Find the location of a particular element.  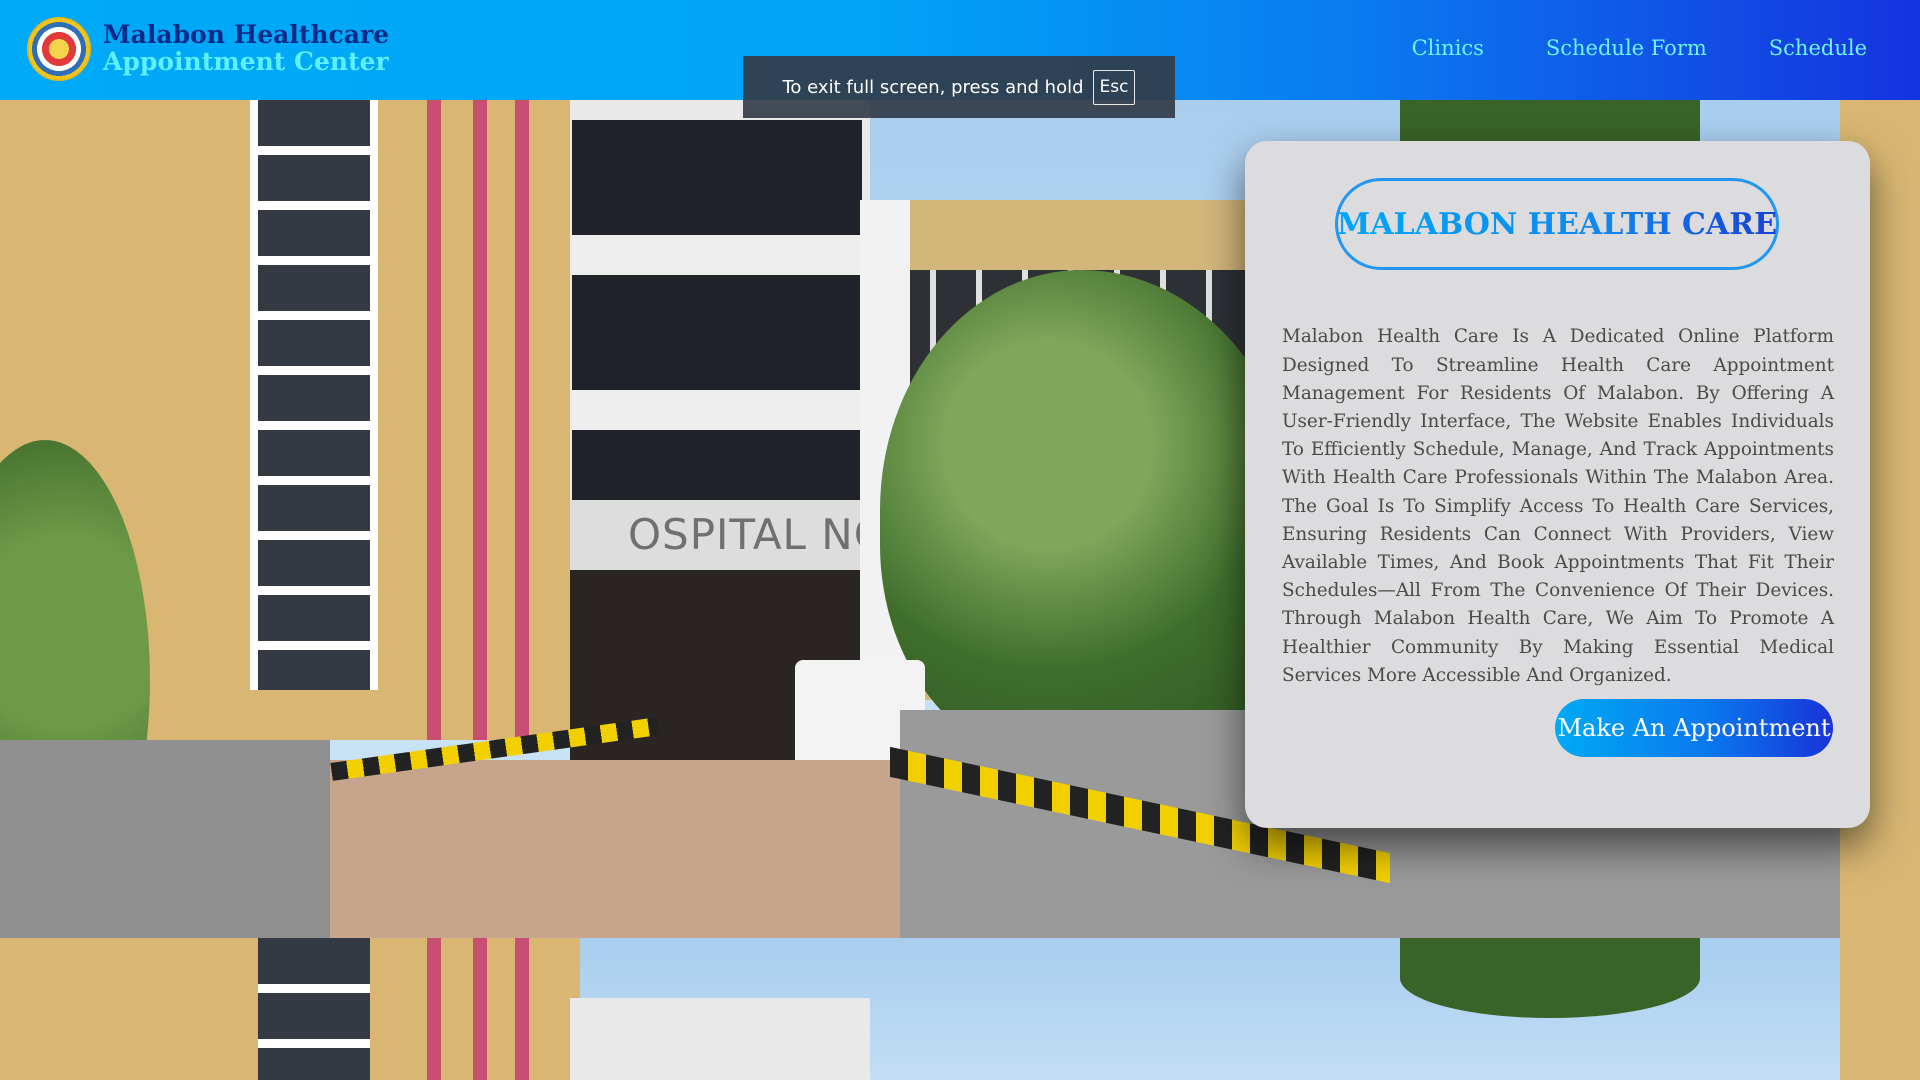

fullscreen-exit-notice: To exit full screen, press and hold Esc is located at coordinates (959, 87).